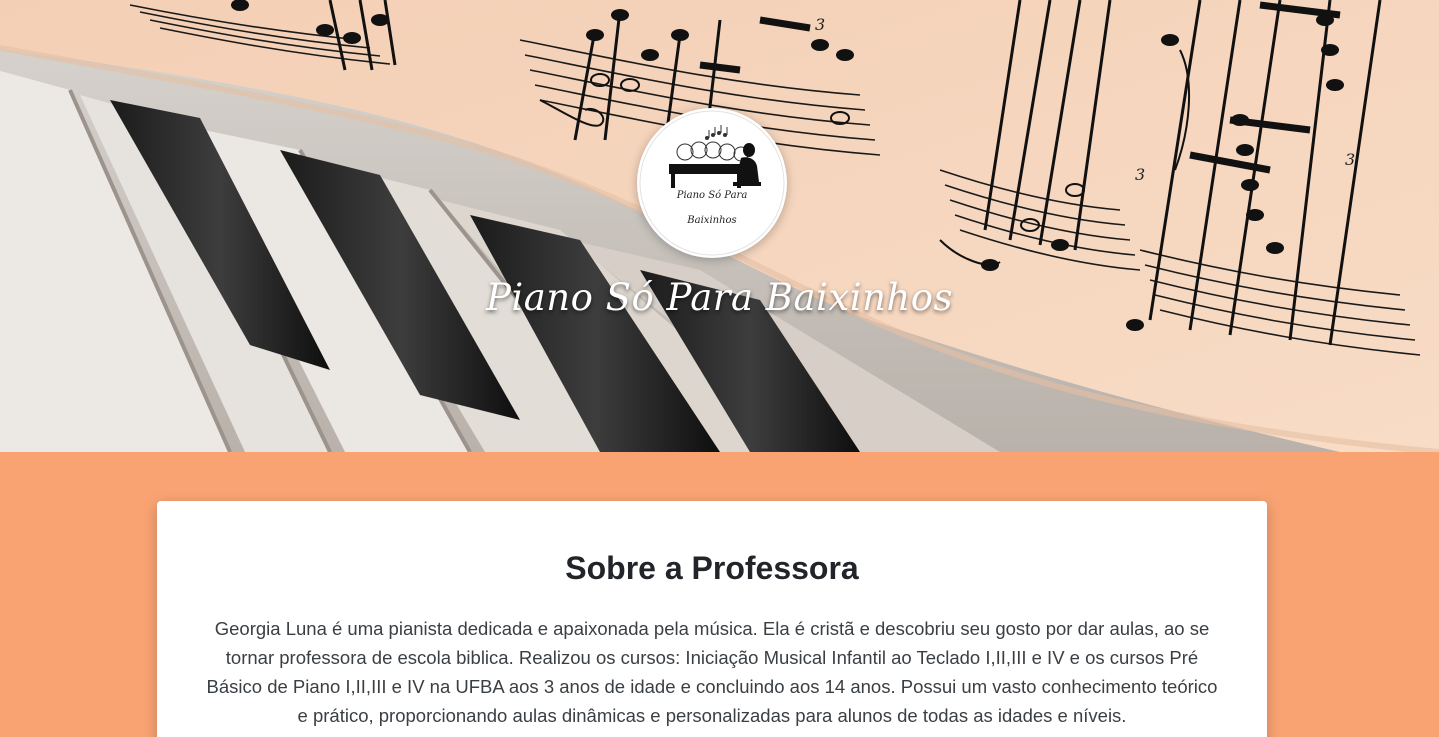 The width and height of the screenshot is (1439, 737). I want to click on piano-children-logo-icon, so click(712, 183).